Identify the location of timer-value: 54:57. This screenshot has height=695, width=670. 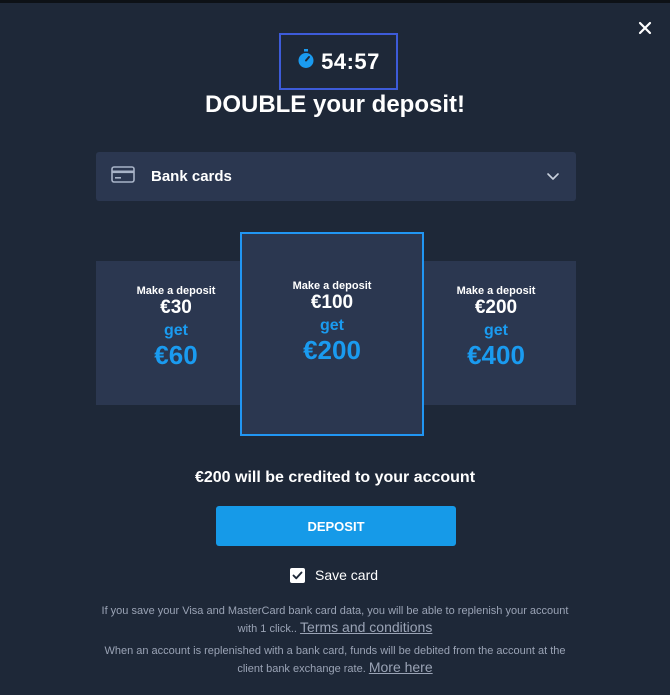
(350, 61).